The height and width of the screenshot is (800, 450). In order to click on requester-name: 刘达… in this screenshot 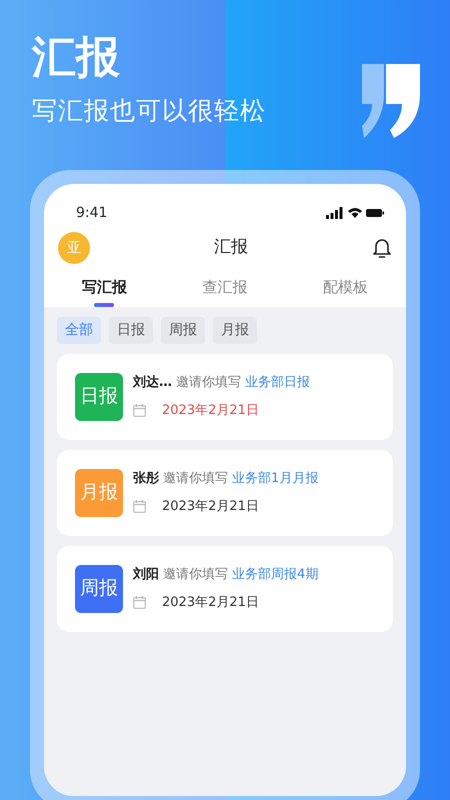, I will do `click(152, 383)`.